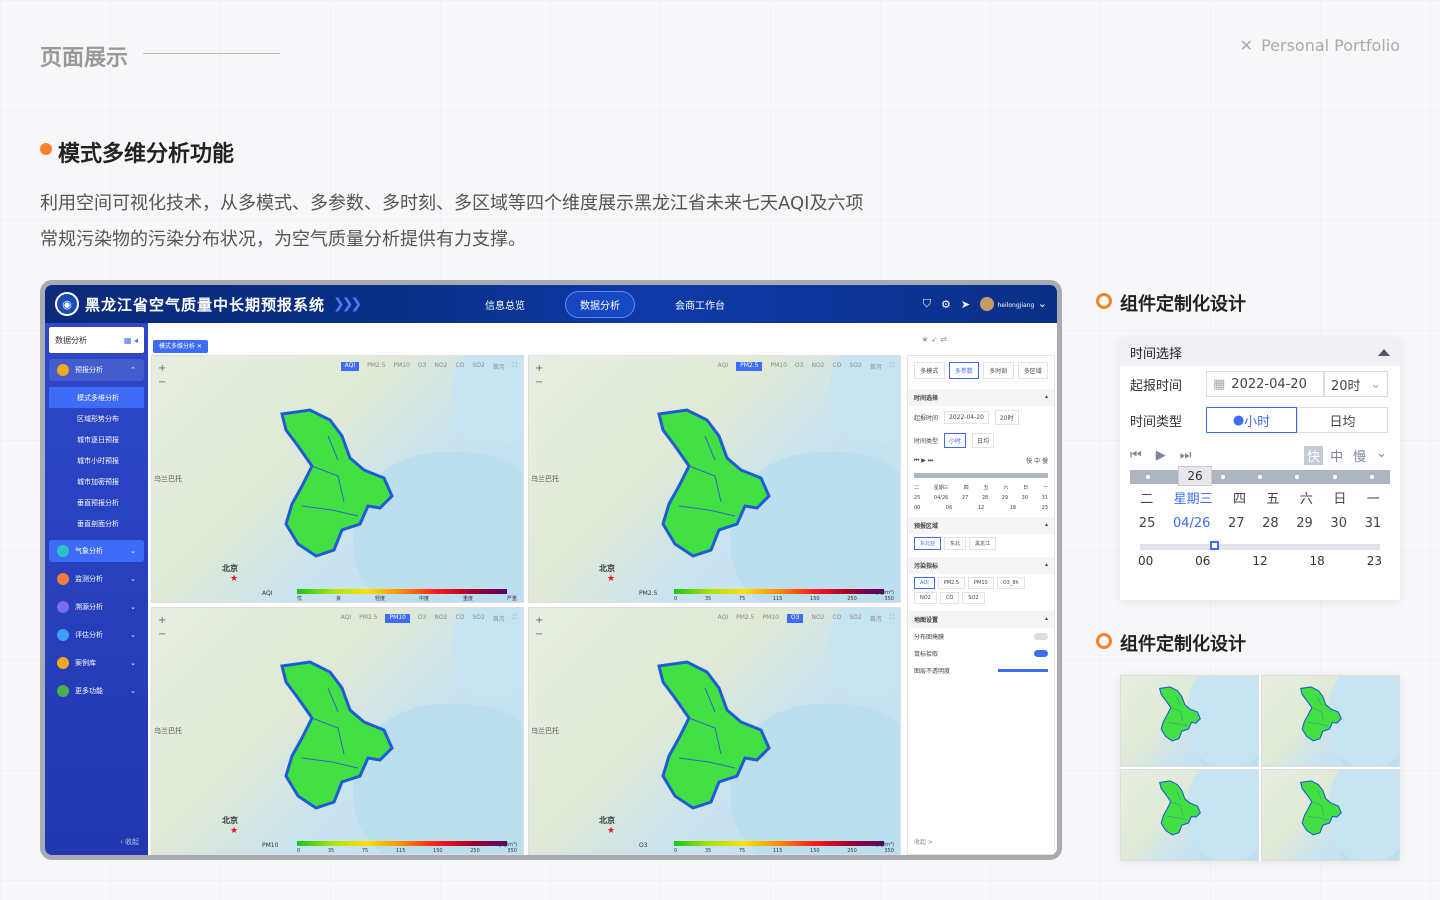  Describe the element at coordinates (1032, 370) in the screenshot. I see `tab-multi-region: 多区域` at that location.